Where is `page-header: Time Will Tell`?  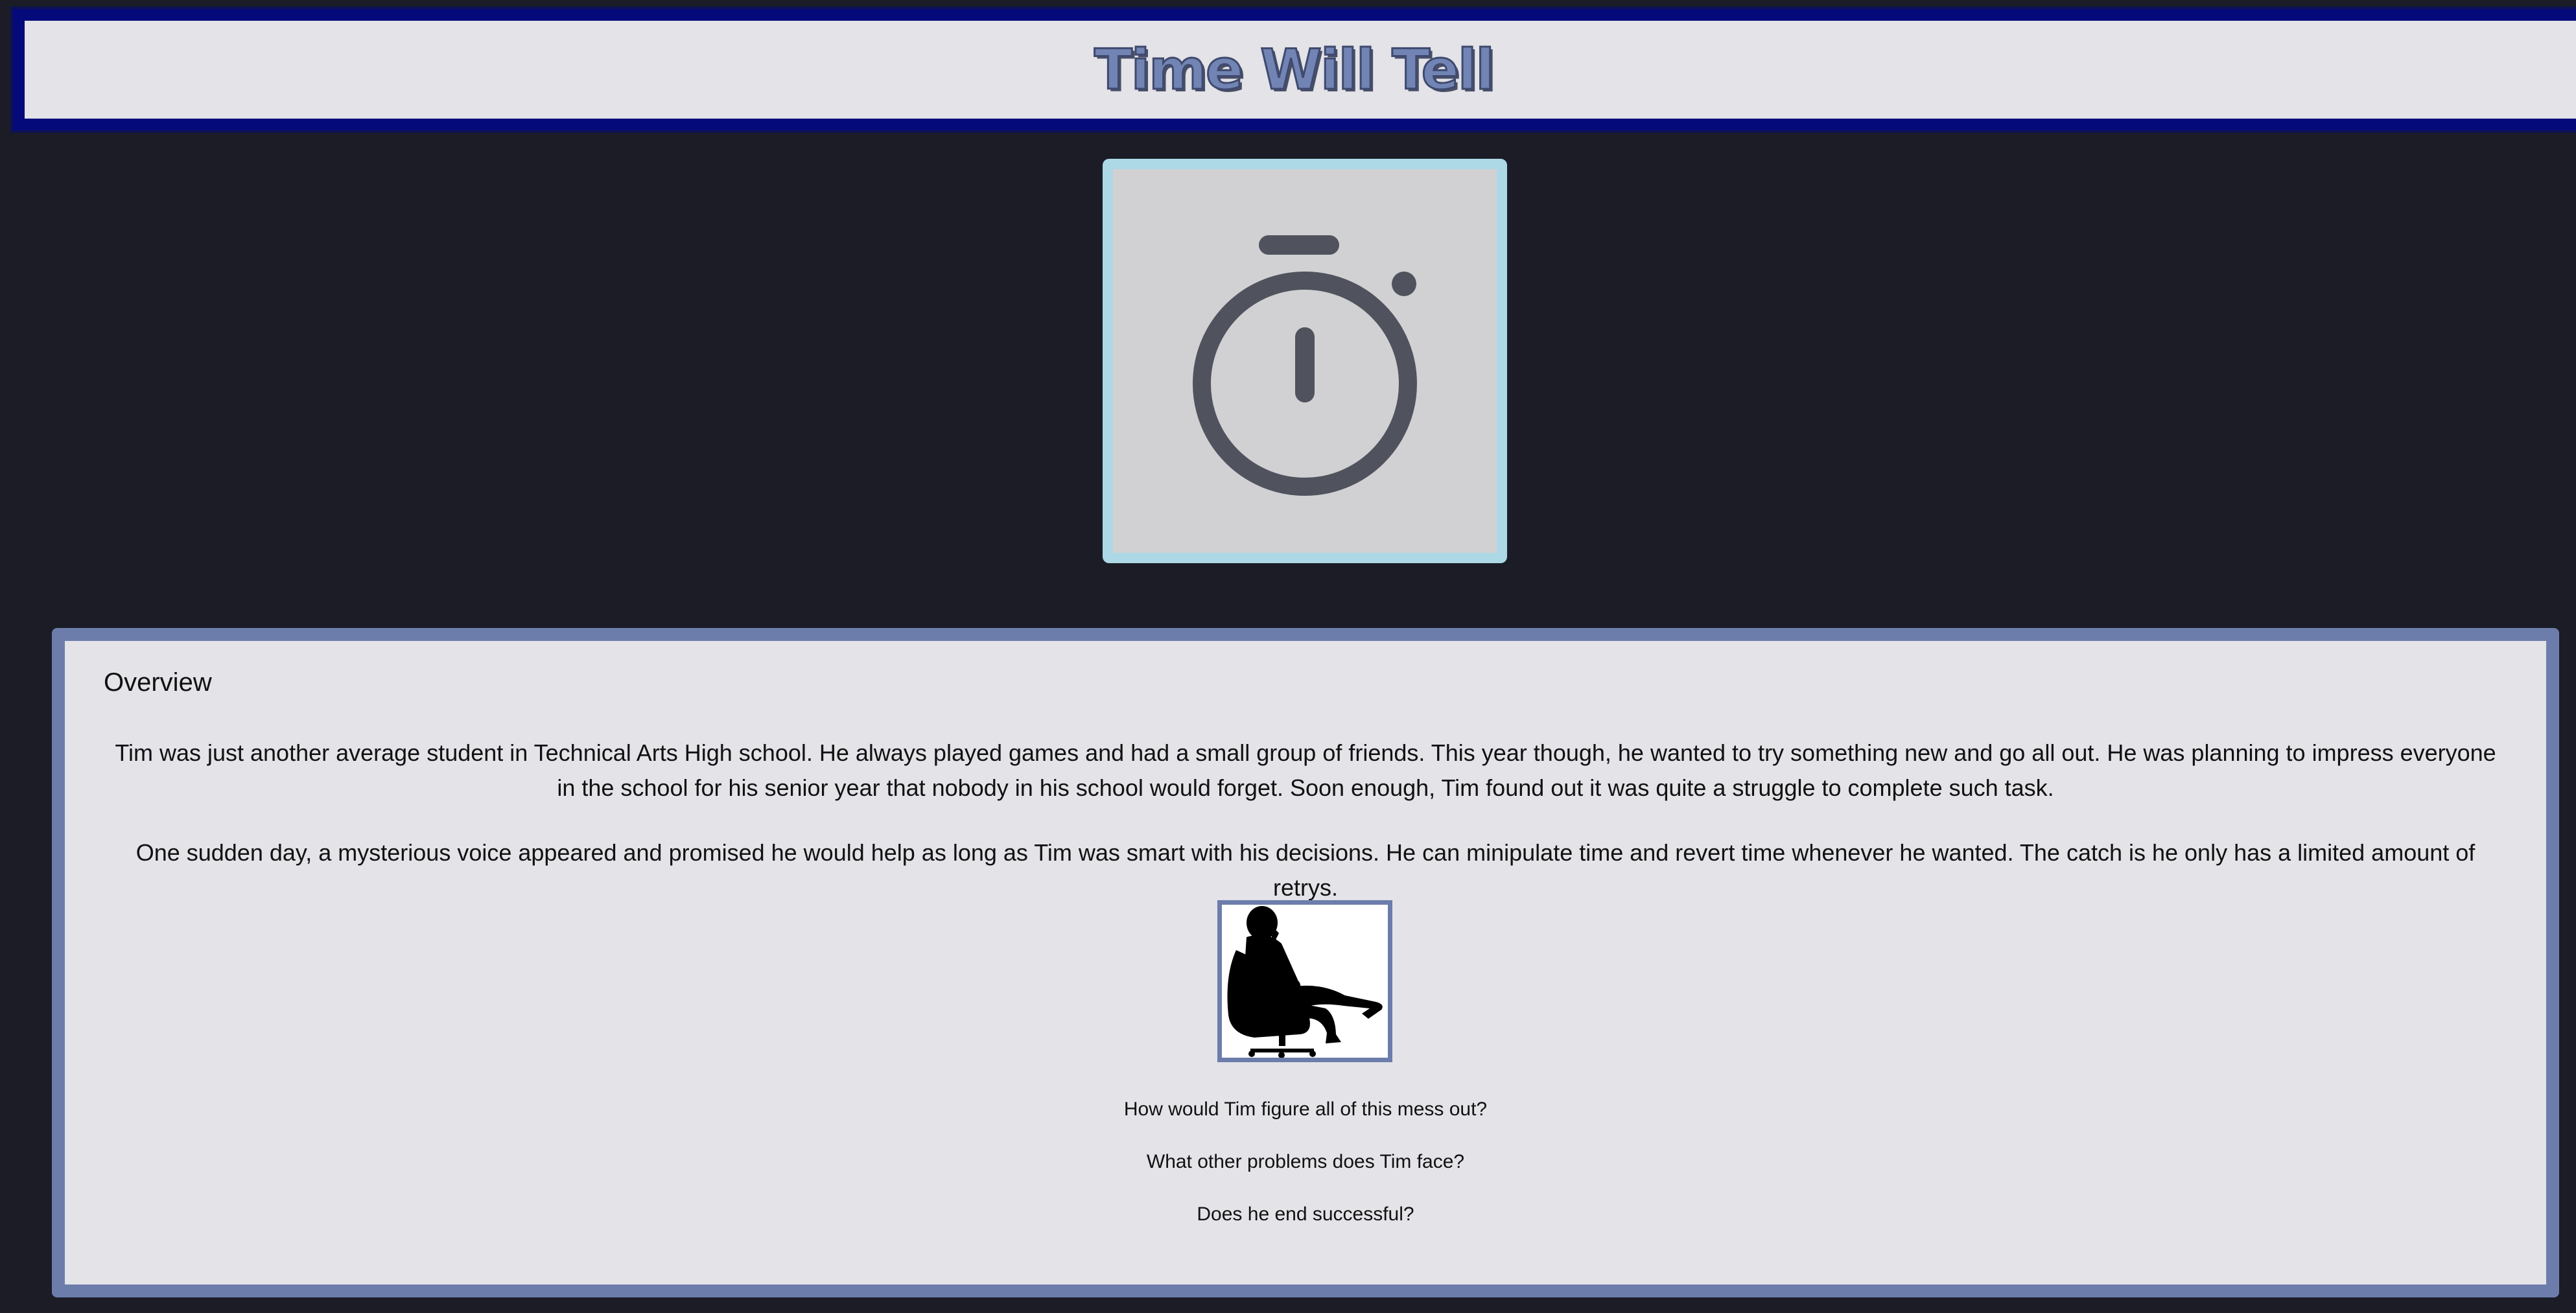
page-header: Time Will Tell is located at coordinates (1294, 70).